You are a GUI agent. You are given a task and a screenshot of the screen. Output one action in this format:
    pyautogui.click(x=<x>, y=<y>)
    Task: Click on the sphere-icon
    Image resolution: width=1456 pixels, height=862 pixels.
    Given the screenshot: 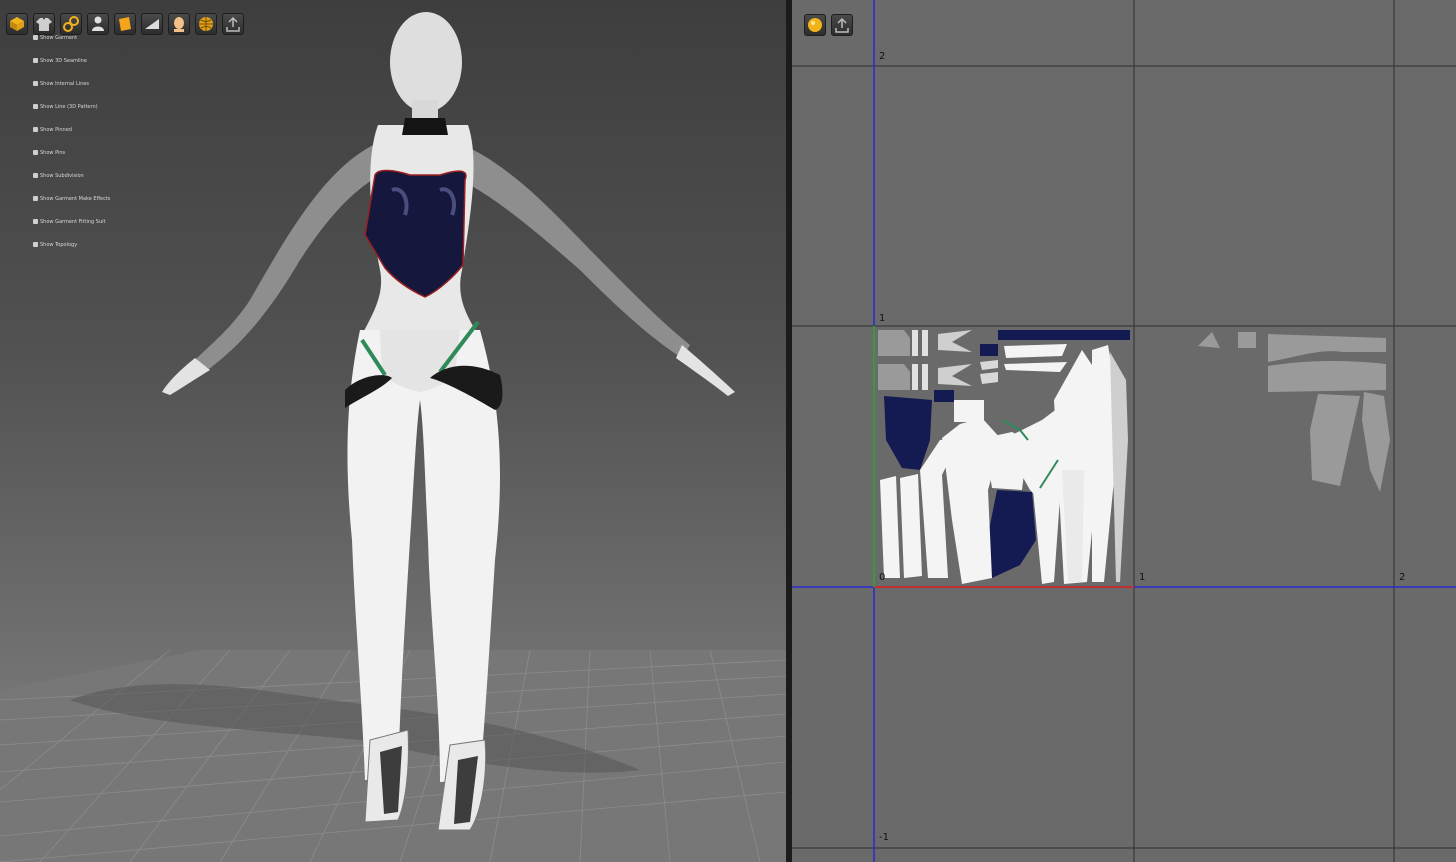 What is the action you would take?
    pyautogui.click(x=815, y=25)
    